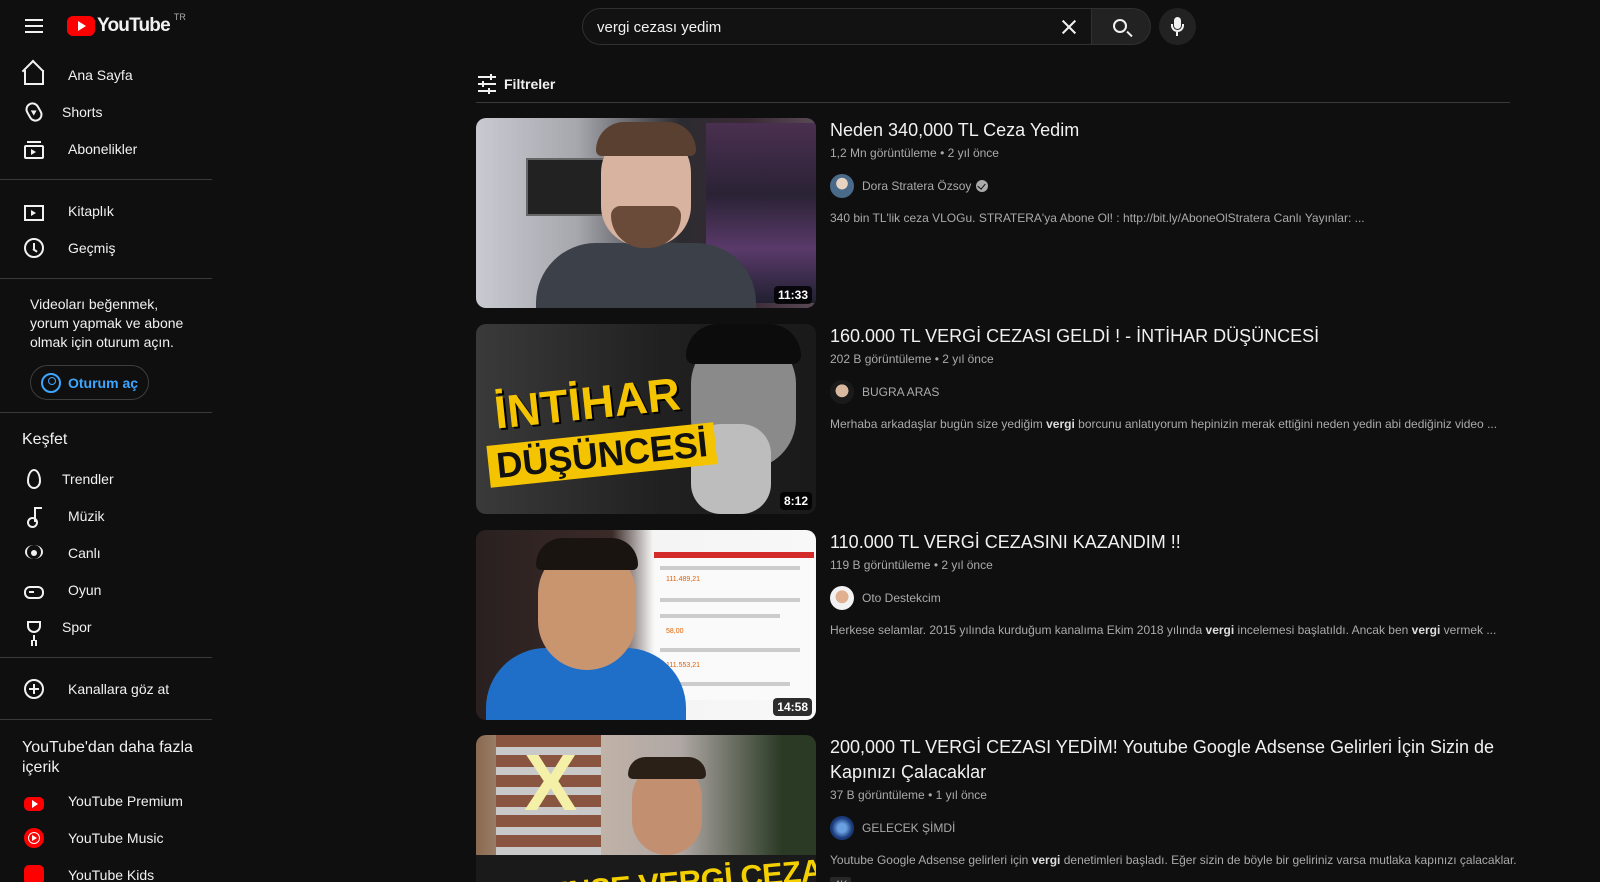  I want to click on live-icon, so click(34, 553).